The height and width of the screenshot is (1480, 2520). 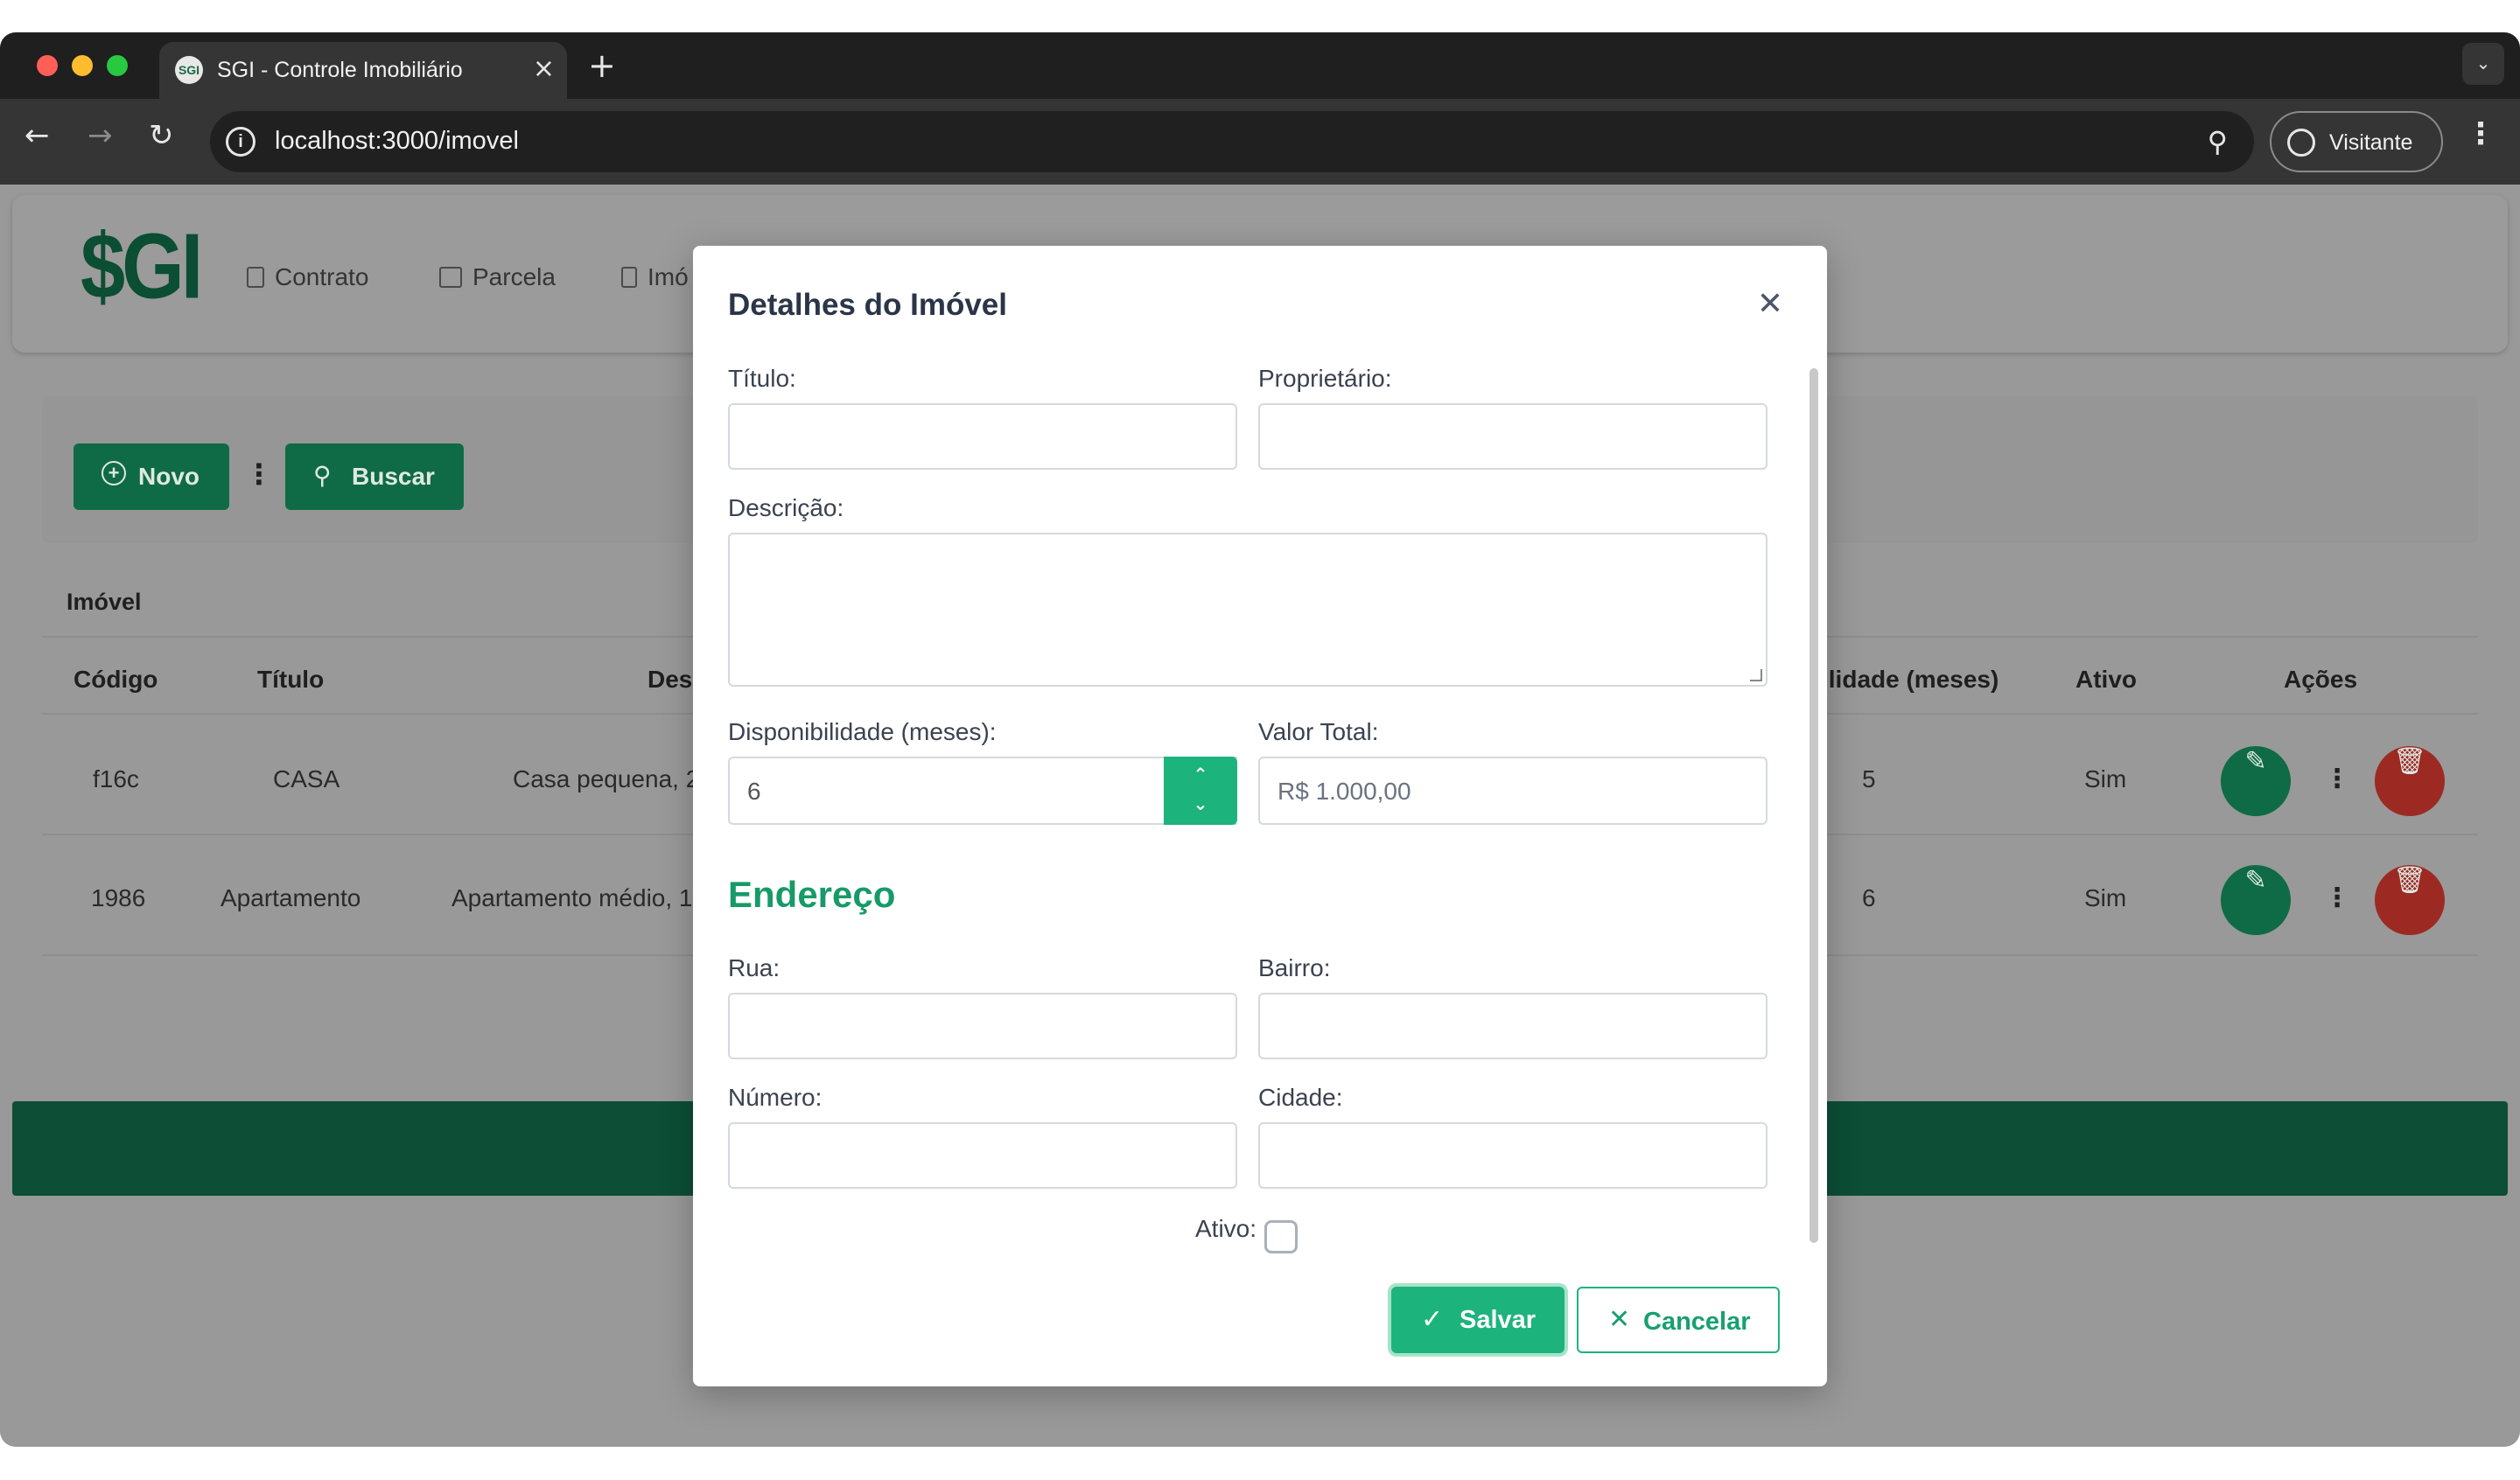 I want to click on browser-menu-icon: ⋮, so click(x=2481, y=133).